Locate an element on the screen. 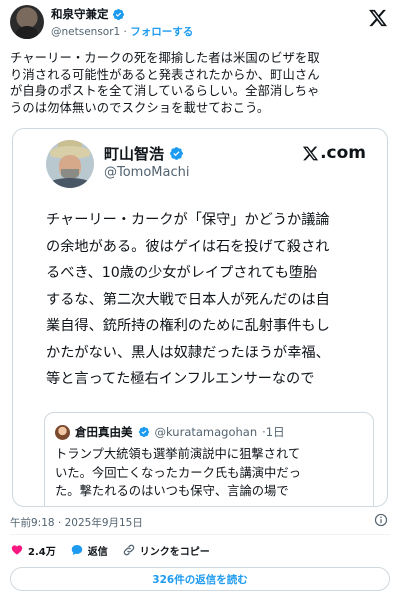 This screenshot has height=597, width=400. post-timestamp: 午前9:18 · 2025年9月15日 is located at coordinates (76, 522).